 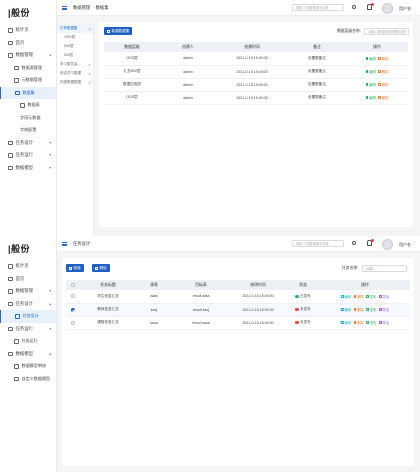 What do you see at coordinates (28, 105) in the screenshot?
I see `sidebar-item: 数据表` at bounding box center [28, 105].